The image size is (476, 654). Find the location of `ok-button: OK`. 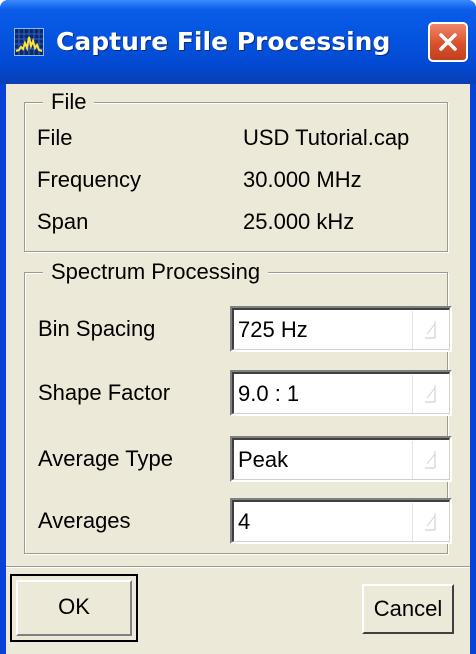

ok-button: OK is located at coordinates (74, 608).